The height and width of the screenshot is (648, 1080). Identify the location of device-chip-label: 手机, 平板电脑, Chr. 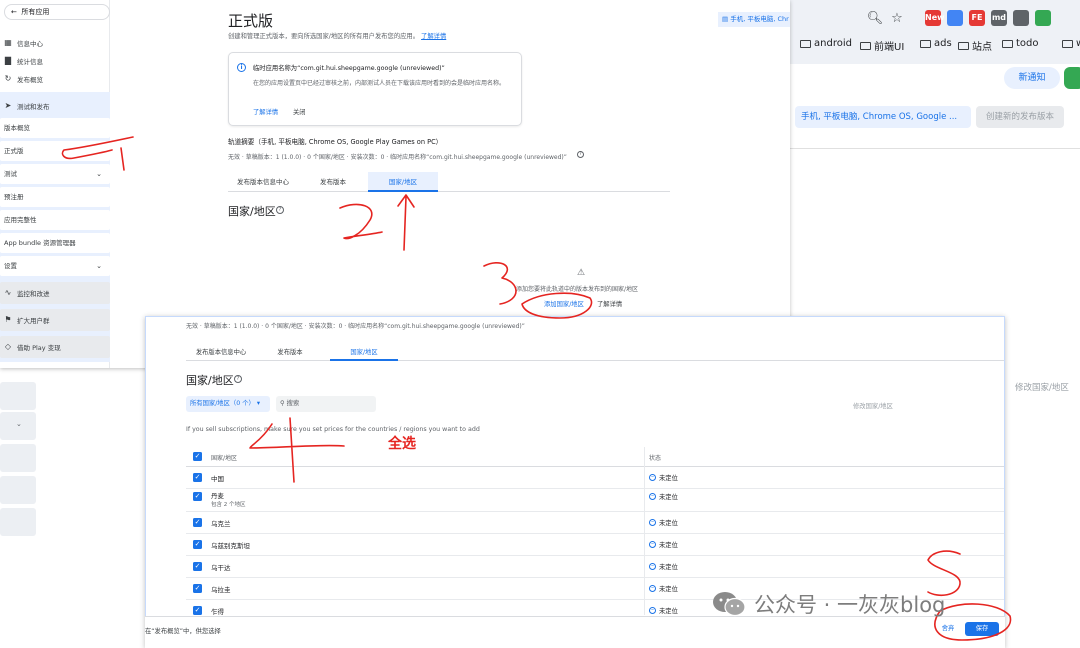
(759, 19).